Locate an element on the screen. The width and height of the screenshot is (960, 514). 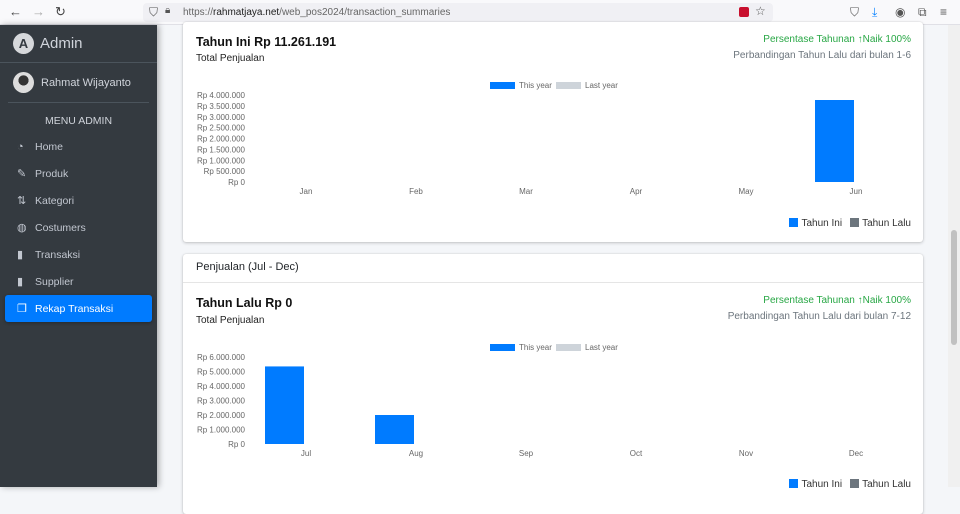
brand-link: A Admin is located at coordinates (78, 44).